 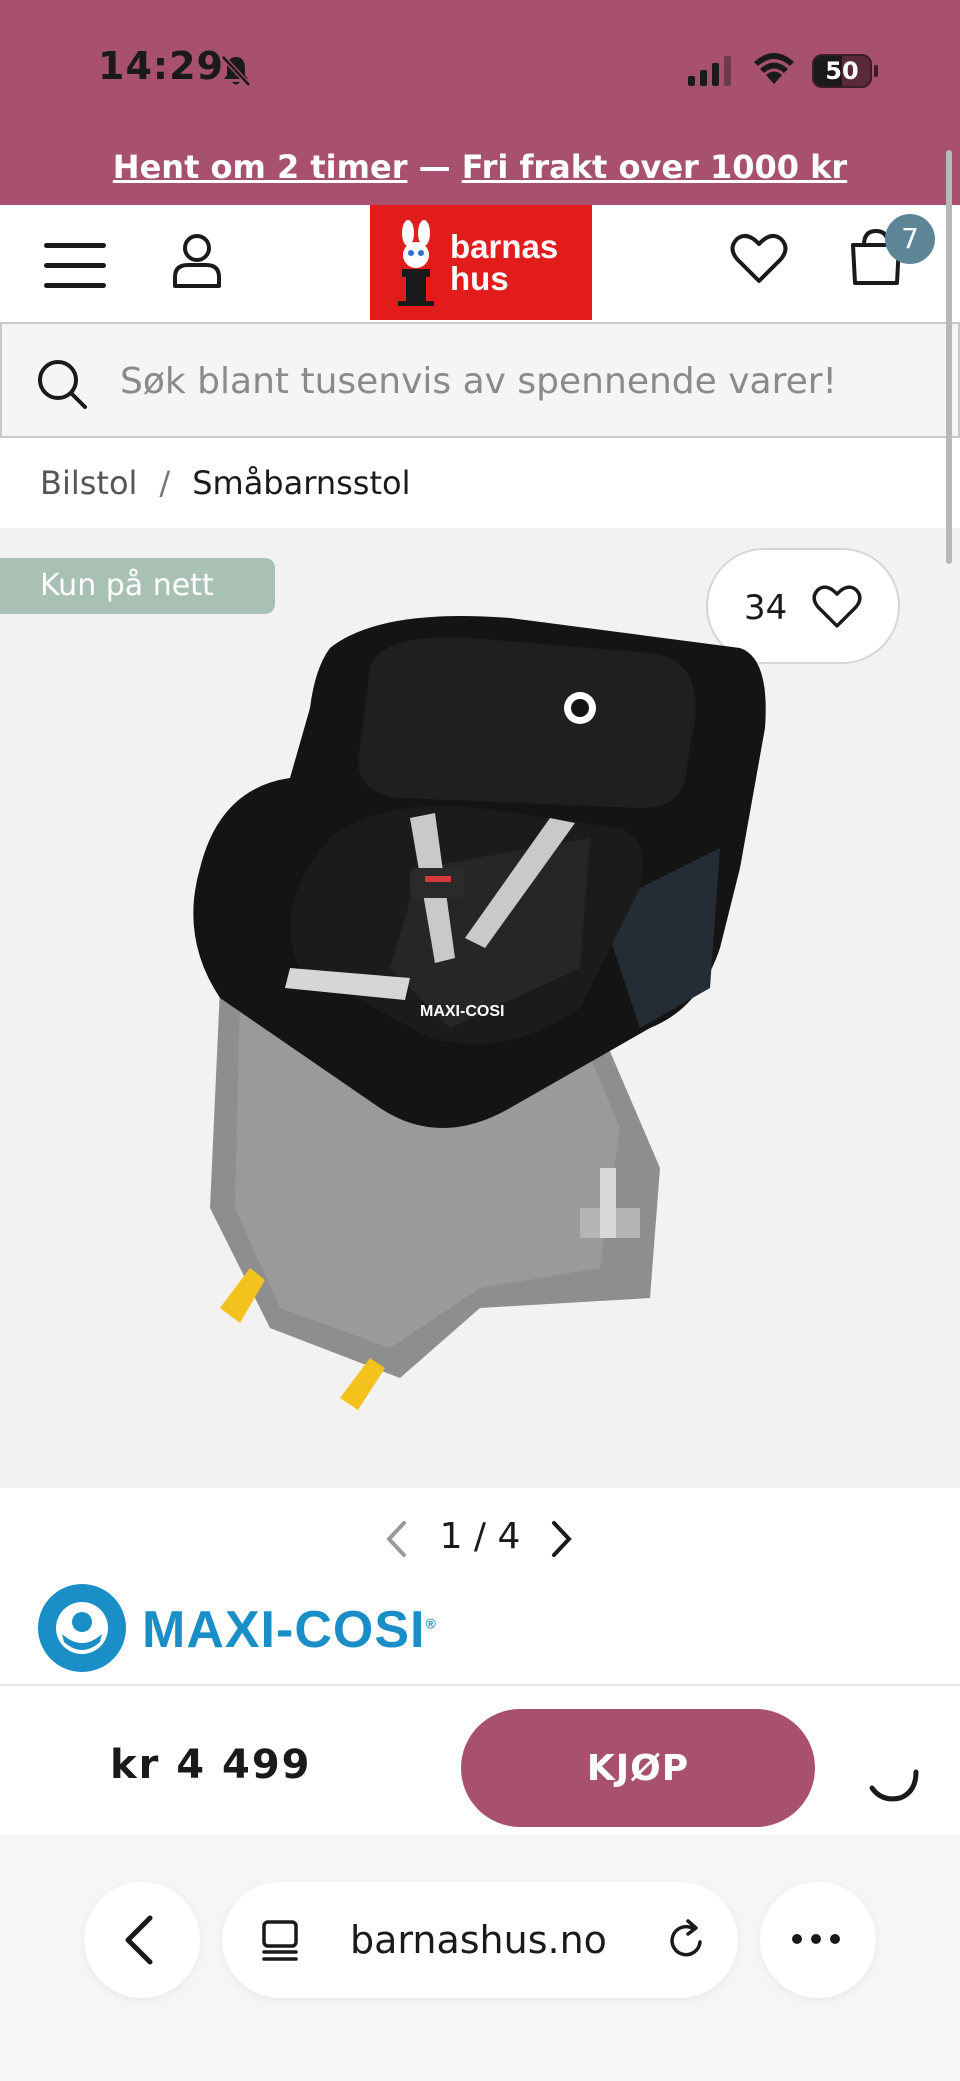 I want to click on spinner-icon, so click(x=894, y=1785).